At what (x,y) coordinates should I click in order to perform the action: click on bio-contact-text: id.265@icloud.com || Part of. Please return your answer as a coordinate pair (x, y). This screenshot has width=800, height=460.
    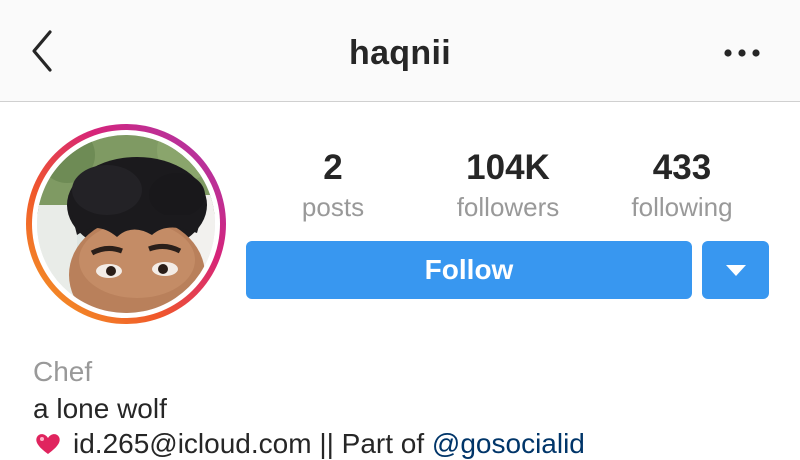
    Looking at the image, I should click on (252, 443).